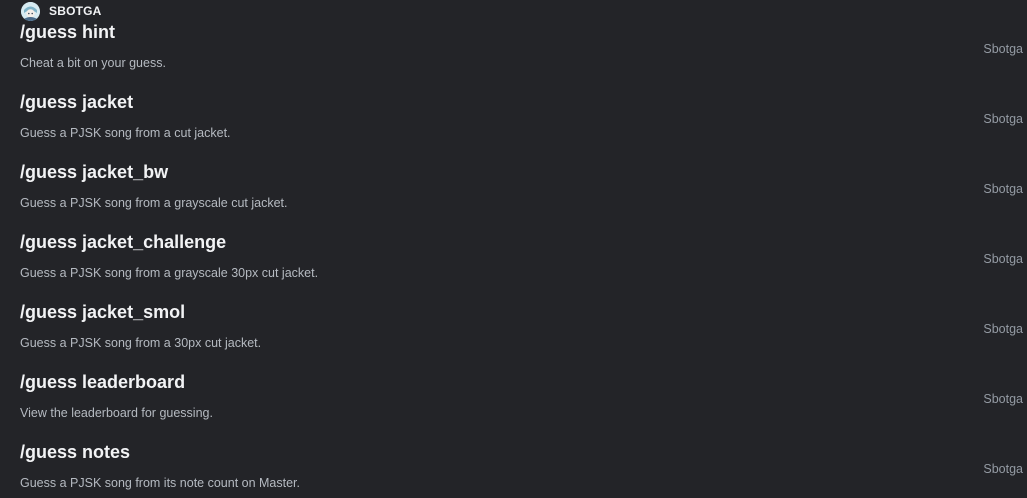 This screenshot has width=1027, height=498. What do you see at coordinates (75, 11) in the screenshot?
I see `bot-name: SBOTGA` at bounding box center [75, 11].